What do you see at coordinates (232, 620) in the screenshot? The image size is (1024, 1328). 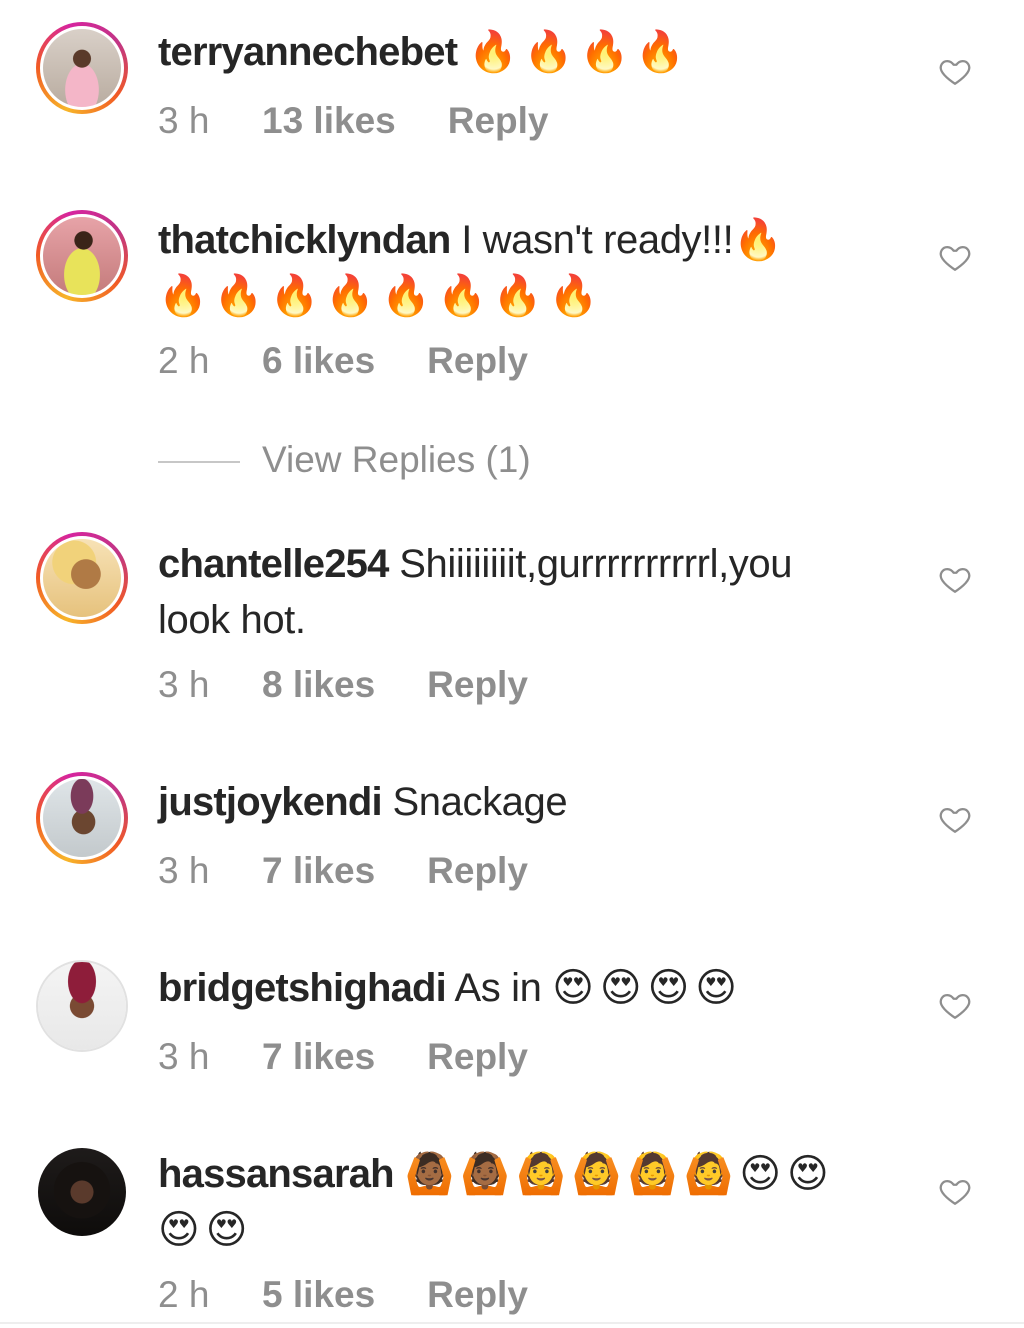 I see `comment-text-line2: look hot.` at bounding box center [232, 620].